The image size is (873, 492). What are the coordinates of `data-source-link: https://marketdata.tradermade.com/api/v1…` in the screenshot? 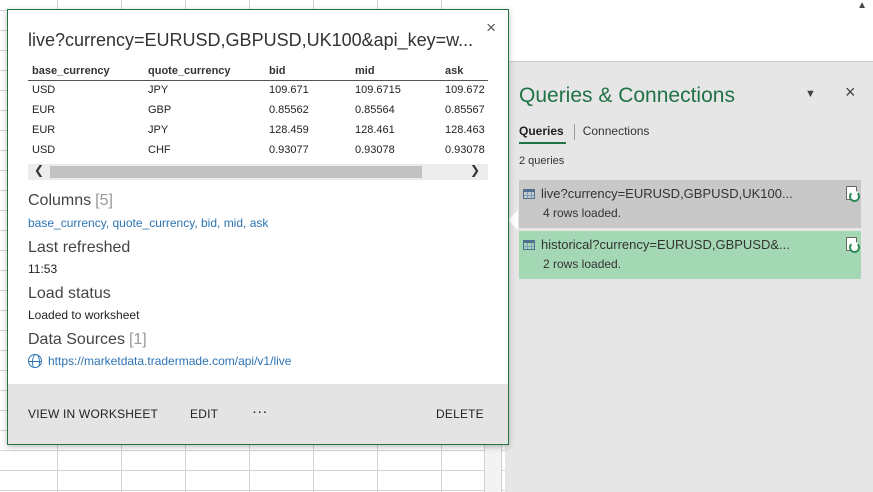 It's located at (169, 361).